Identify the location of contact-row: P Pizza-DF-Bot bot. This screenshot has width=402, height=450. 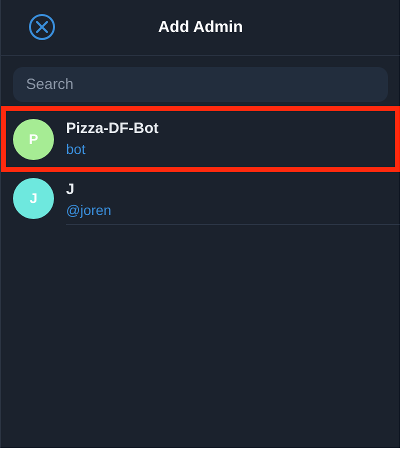
(200, 139).